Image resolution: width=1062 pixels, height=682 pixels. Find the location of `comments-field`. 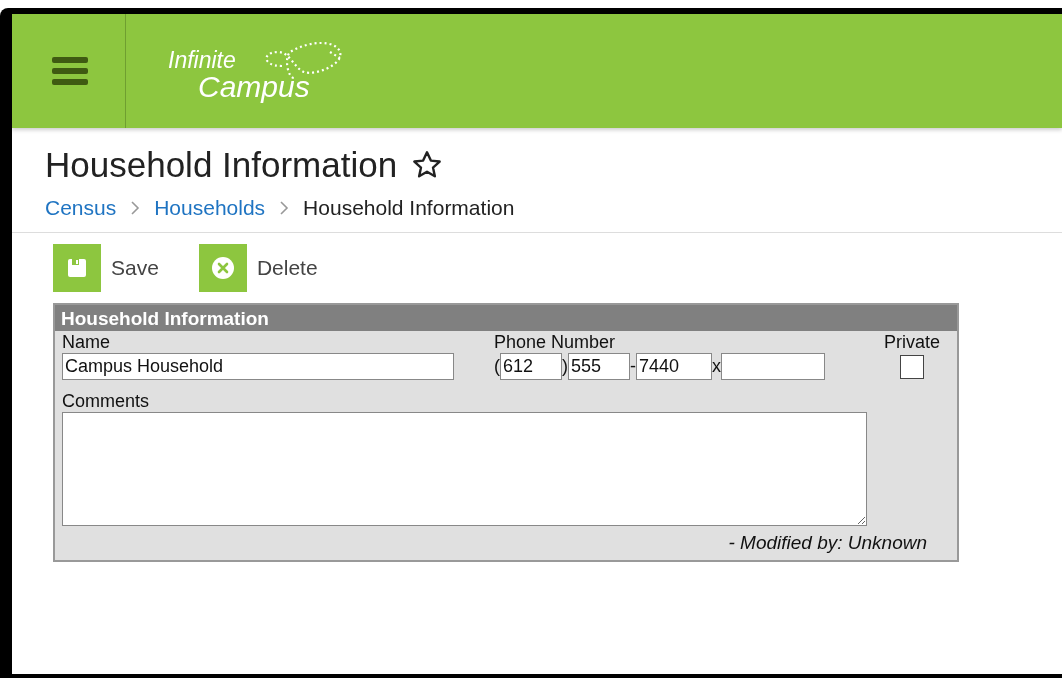

comments-field is located at coordinates (464, 469).